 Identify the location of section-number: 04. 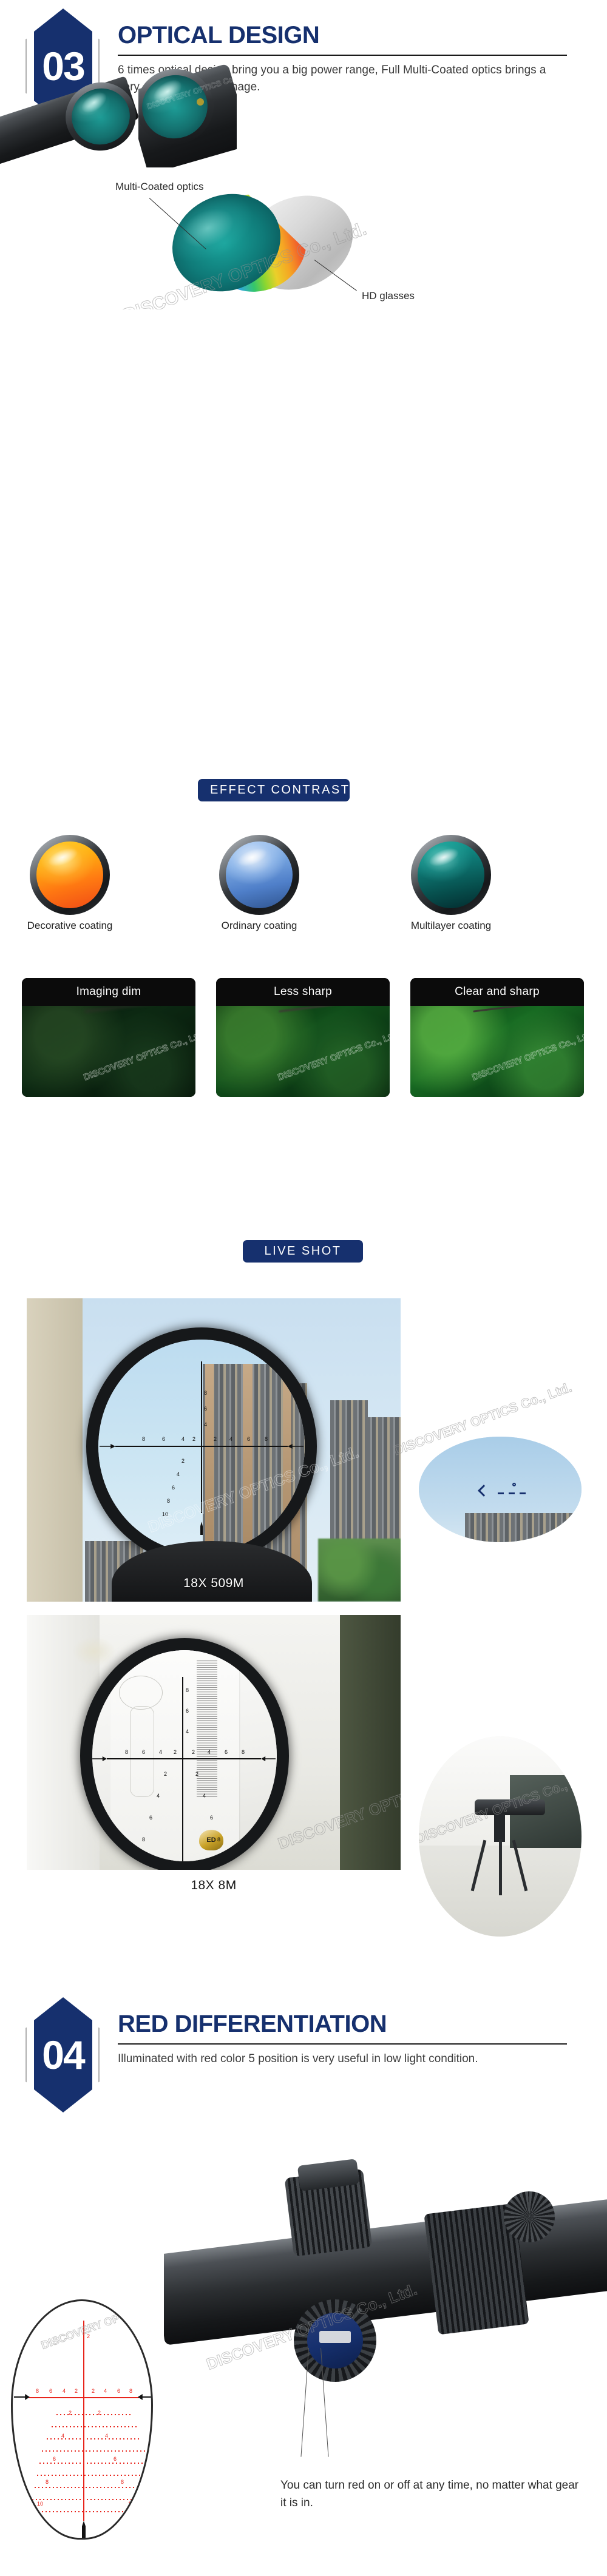
(63, 2054).